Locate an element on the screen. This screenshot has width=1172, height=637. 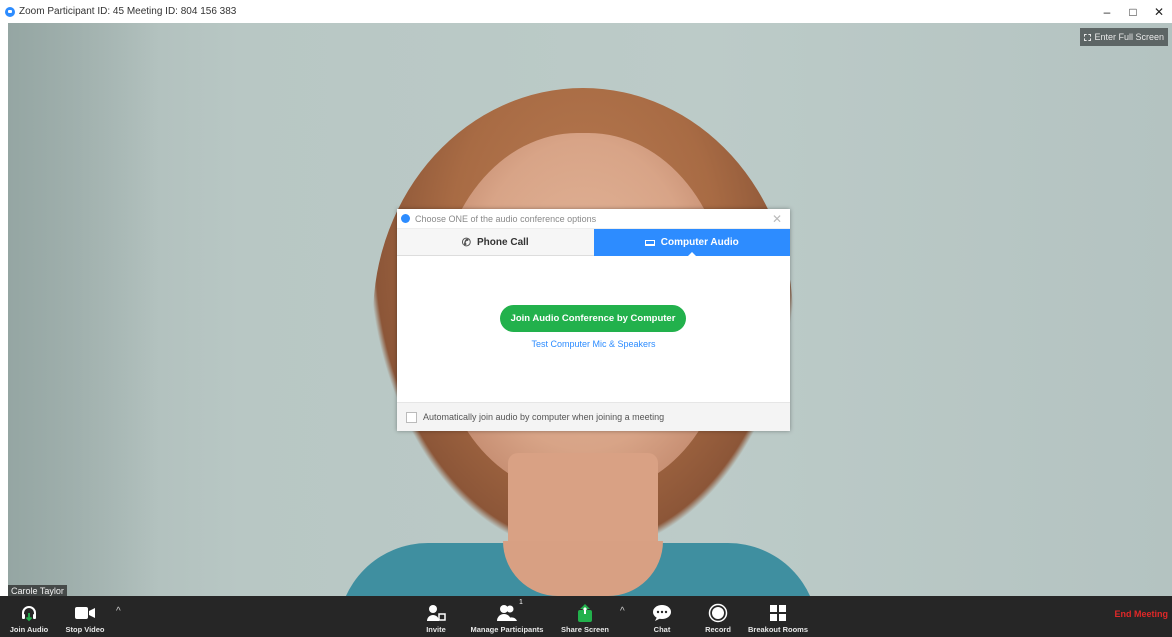
phone-icon: ✆ is located at coordinates (466, 242).